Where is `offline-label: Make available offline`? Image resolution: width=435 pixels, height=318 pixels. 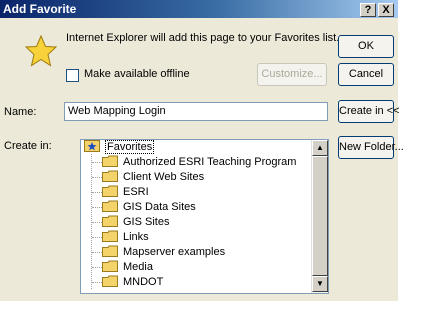
offline-label: Make available offline is located at coordinates (137, 74).